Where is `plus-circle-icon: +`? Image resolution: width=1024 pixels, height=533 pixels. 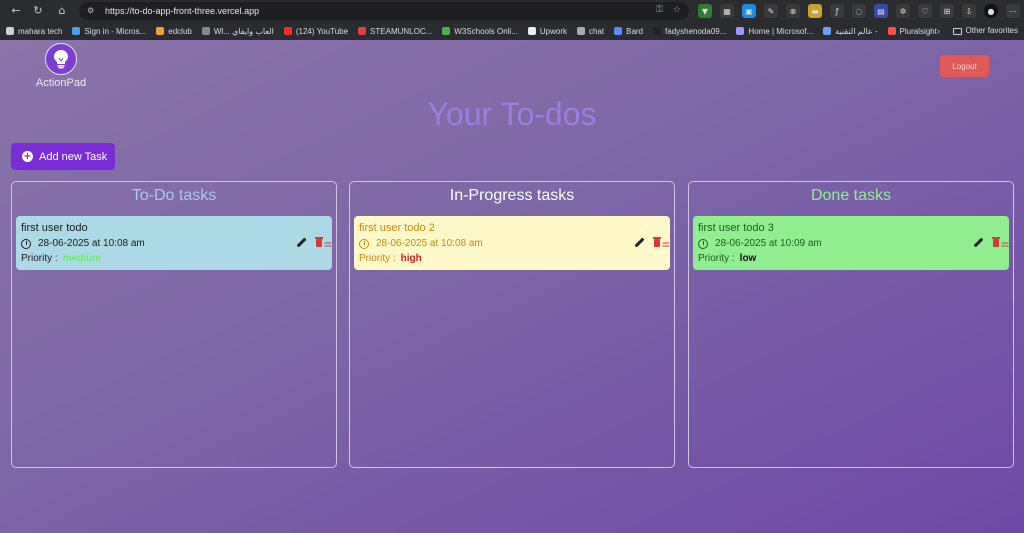 plus-circle-icon: + is located at coordinates (27, 156).